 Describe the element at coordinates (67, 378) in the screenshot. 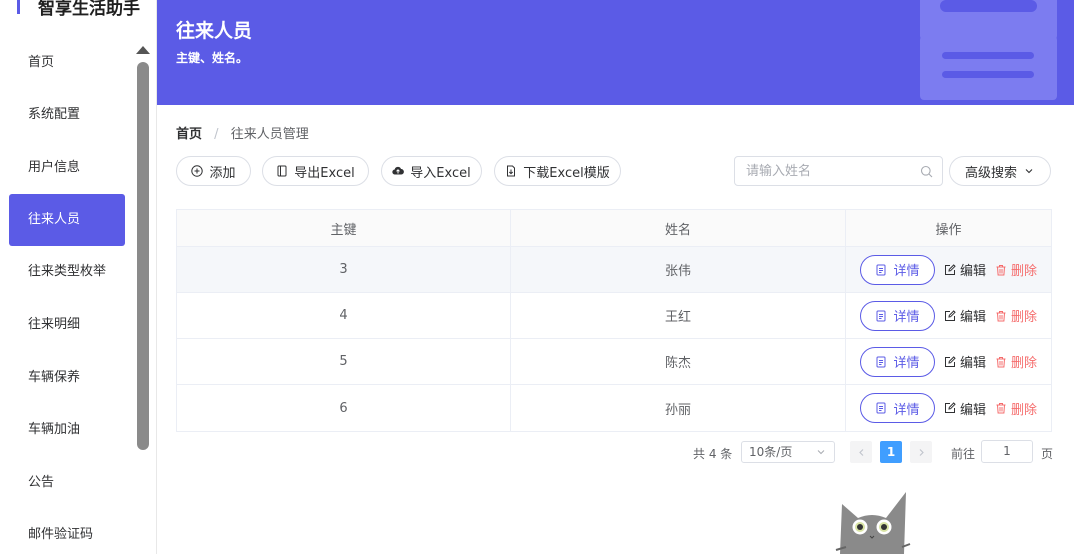

I see `sidebar-item-vehicle-maintenance: 车辆保养` at that location.